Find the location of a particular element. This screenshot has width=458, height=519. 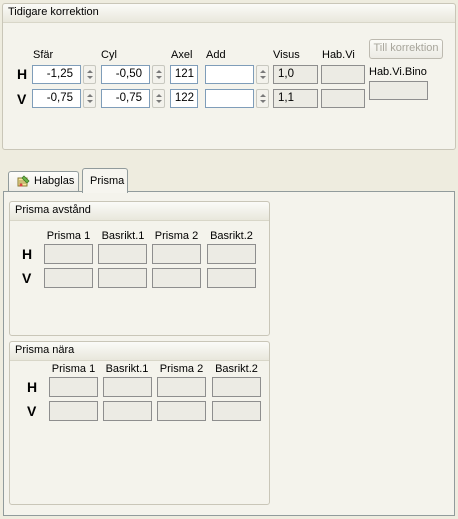

cyl-header: Cyl is located at coordinates (109, 55).